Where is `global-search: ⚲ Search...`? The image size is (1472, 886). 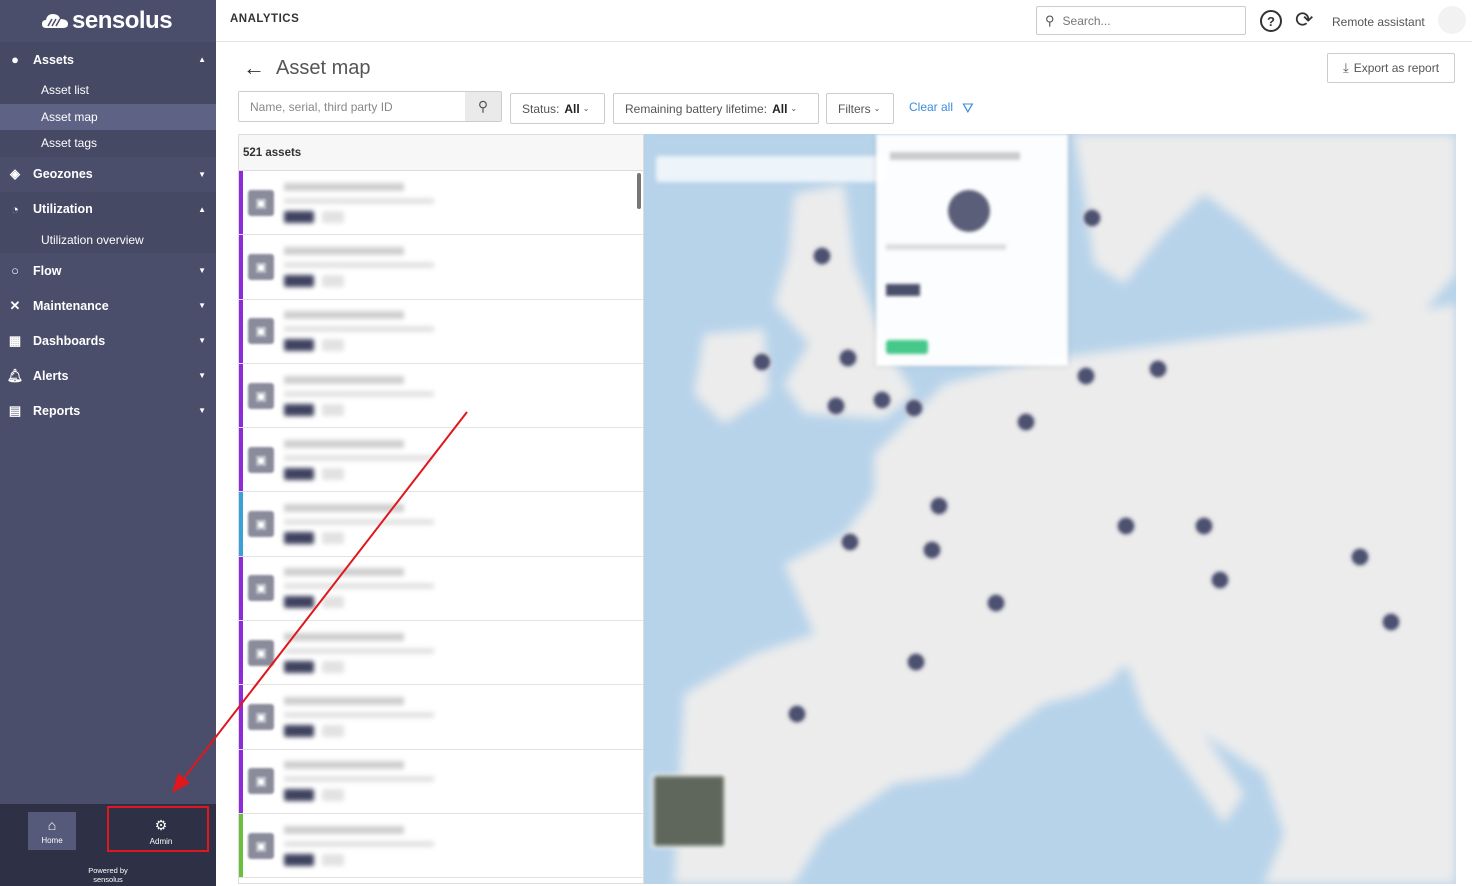
global-search: ⚲ Search... is located at coordinates (1141, 20).